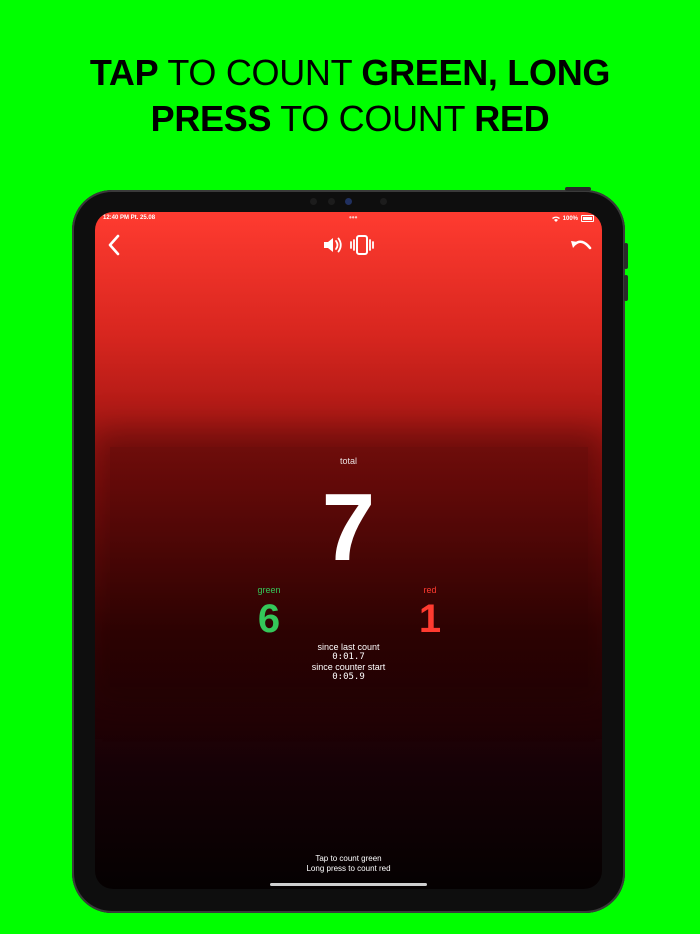  I want to click on home-indicator, so click(348, 884).